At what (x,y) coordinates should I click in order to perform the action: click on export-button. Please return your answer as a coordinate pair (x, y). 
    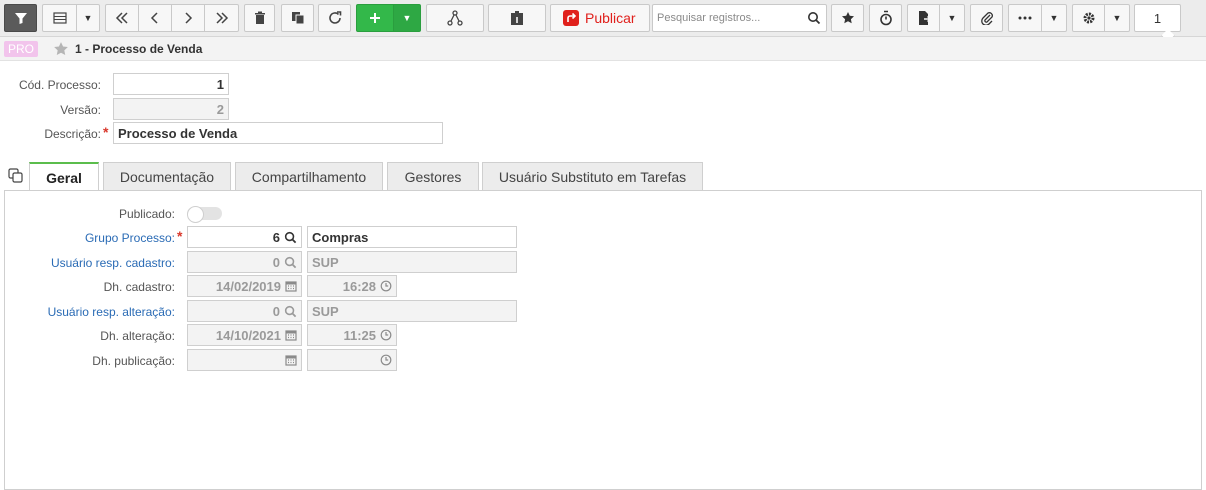
    Looking at the image, I should click on (923, 18).